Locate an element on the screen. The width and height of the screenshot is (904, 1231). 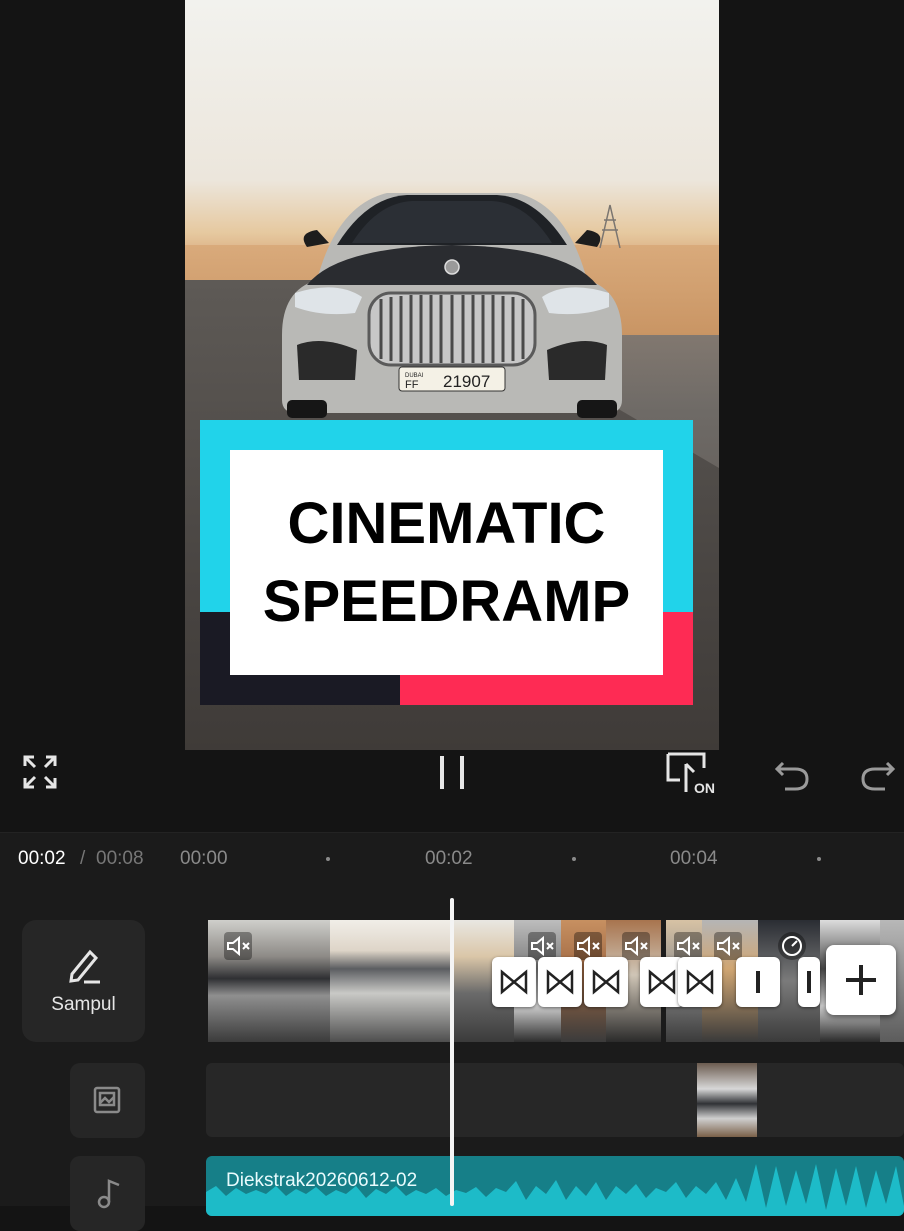
title-line-1: CINEMATIC is located at coordinates (446, 523).